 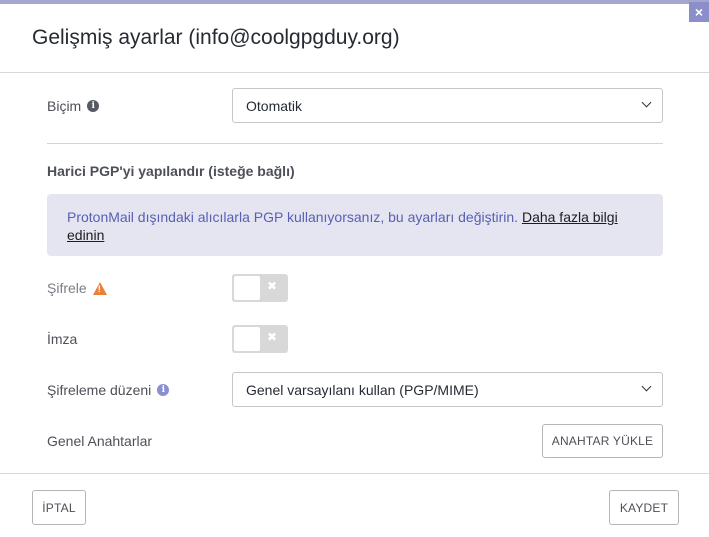 I want to click on encrypt-label-row: Şifrele, so click(x=77, y=288).